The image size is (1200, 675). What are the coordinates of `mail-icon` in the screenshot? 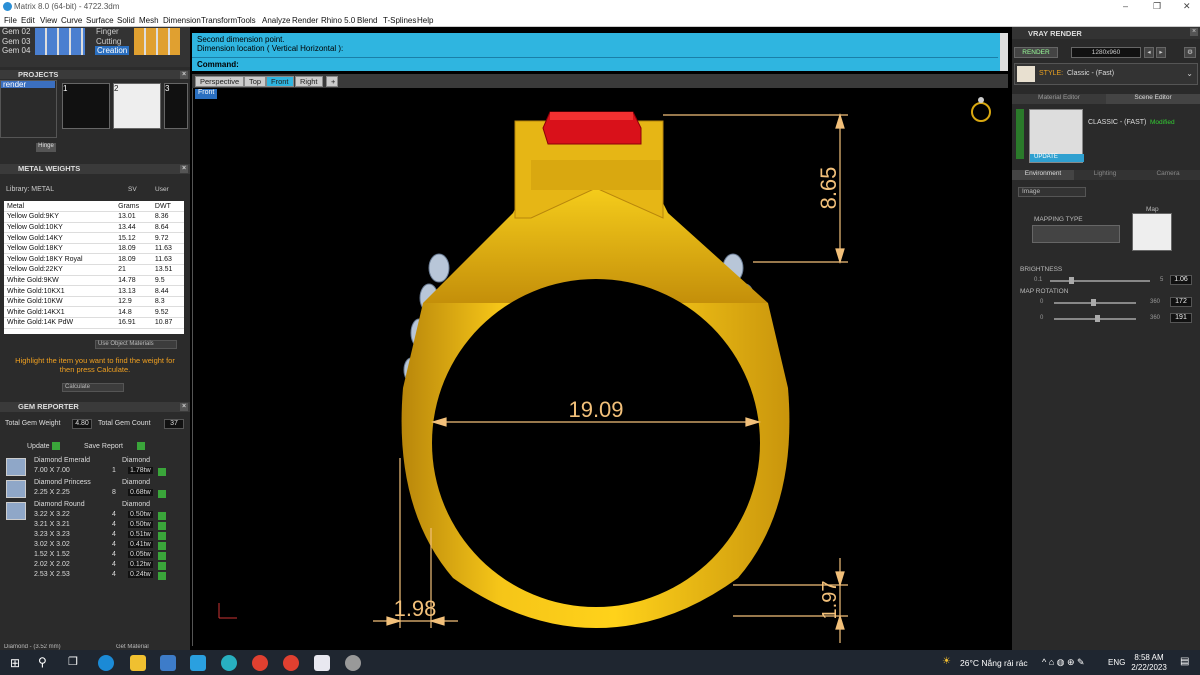 It's located at (198, 663).